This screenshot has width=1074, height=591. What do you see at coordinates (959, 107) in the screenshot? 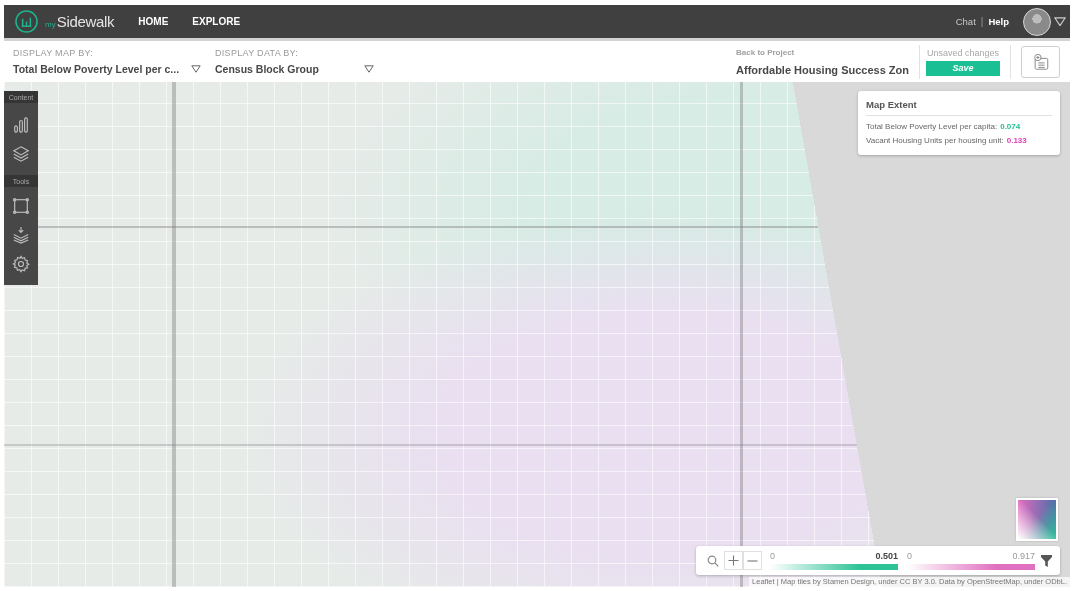
I see `card-title: Map Extent` at bounding box center [959, 107].